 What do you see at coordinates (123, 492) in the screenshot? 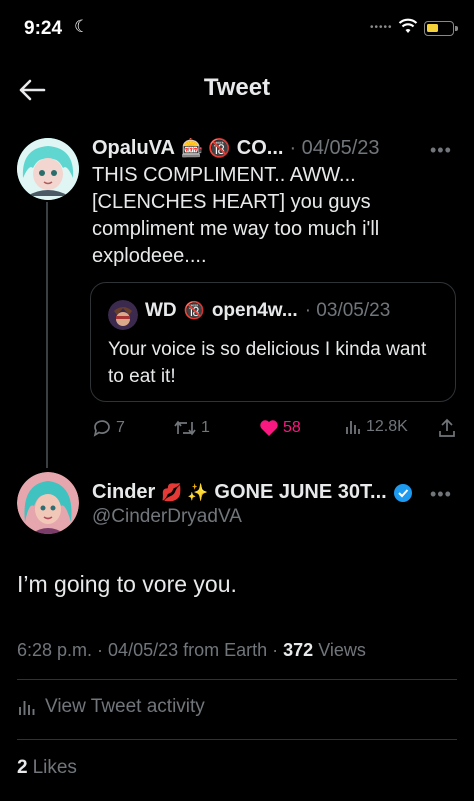
I see `author-name: Cinder` at bounding box center [123, 492].